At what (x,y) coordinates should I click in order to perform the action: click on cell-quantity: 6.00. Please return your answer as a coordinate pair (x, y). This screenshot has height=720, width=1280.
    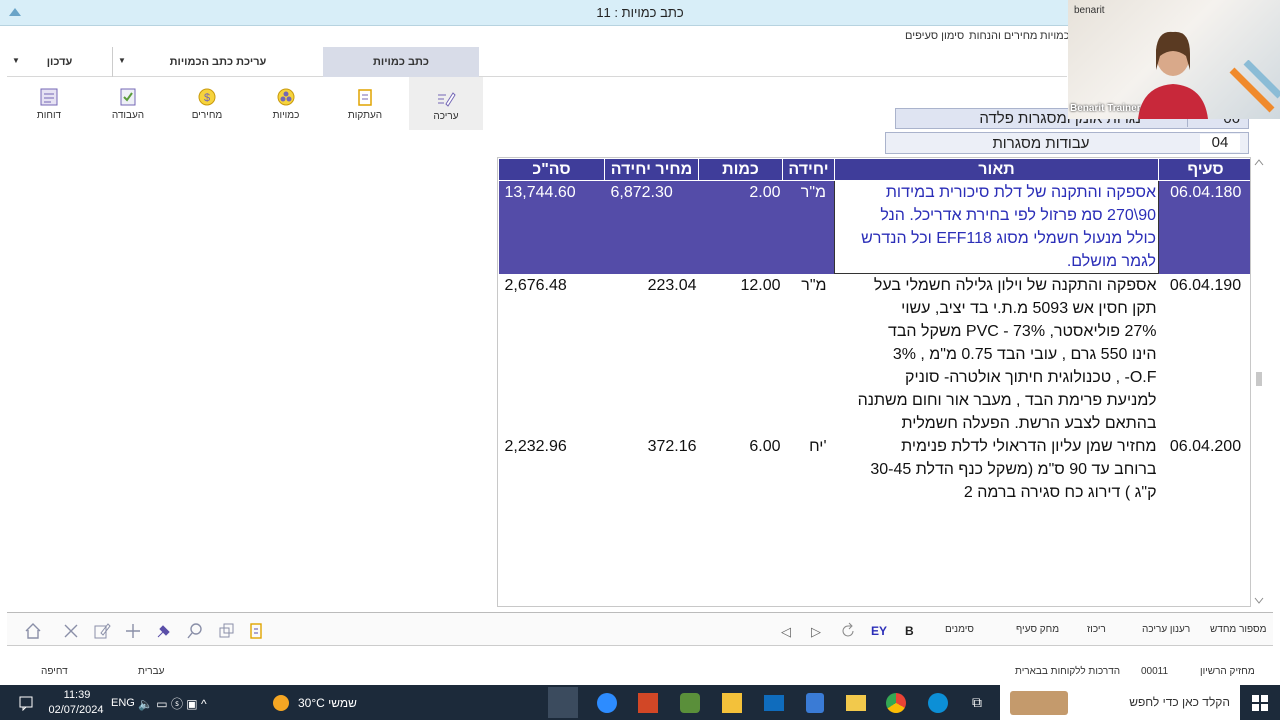
    Looking at the image, I should click on (741, 471).